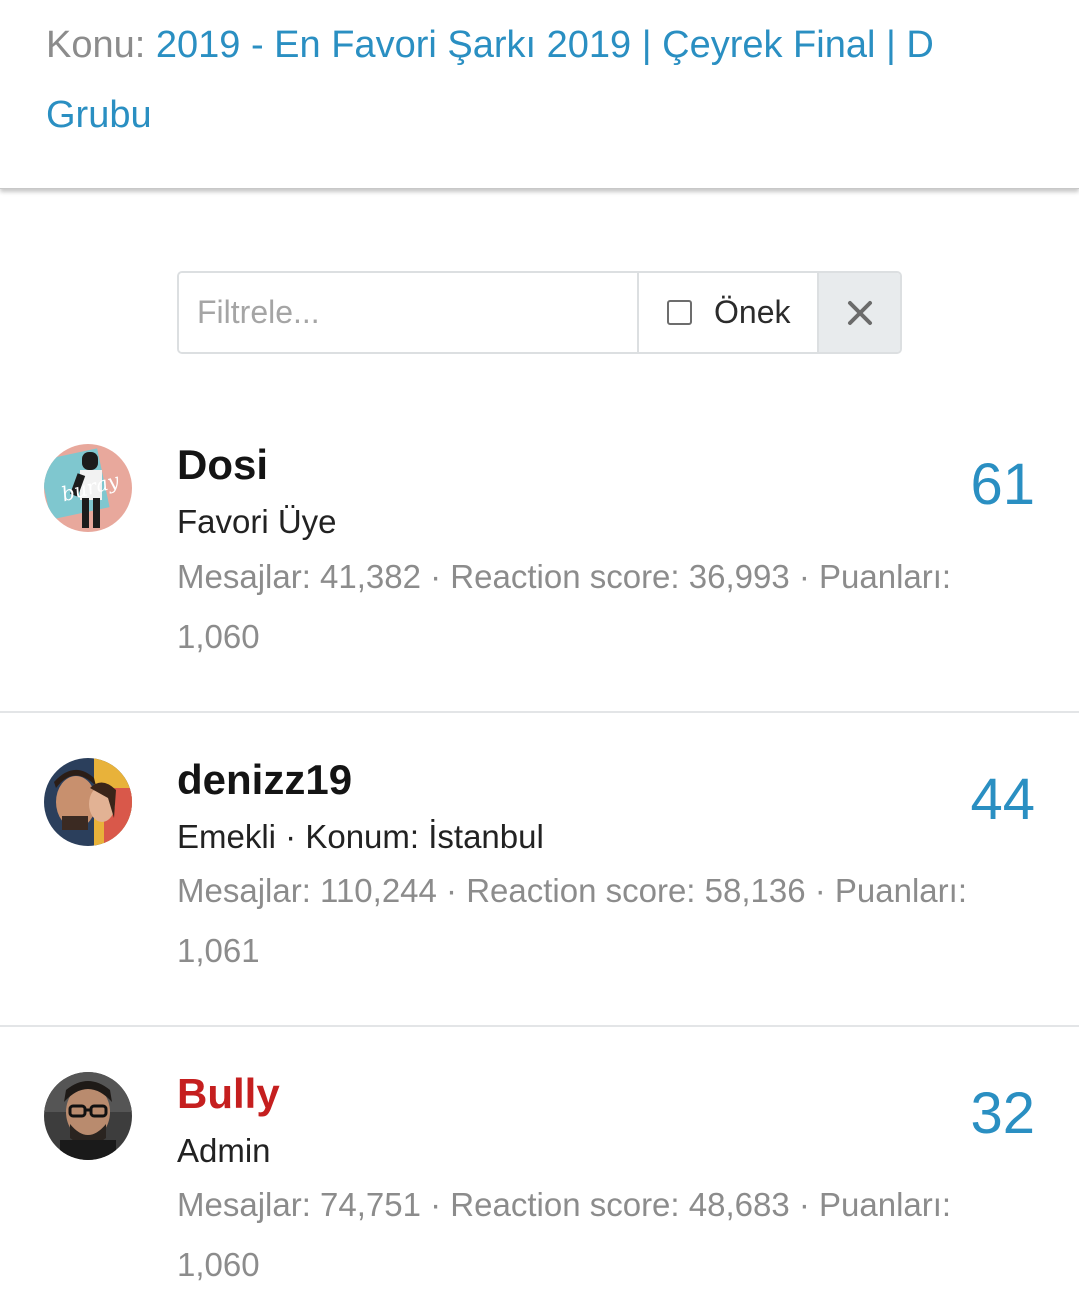  Describe the element at coordinates (224, 1150) in the screenshot. I see `member-user-title: Admin` at that location.